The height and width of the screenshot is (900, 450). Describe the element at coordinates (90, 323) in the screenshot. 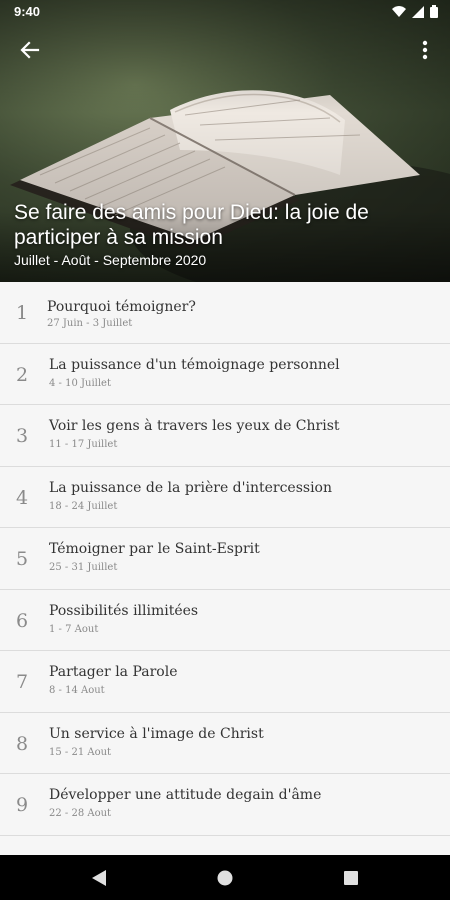

I see `lesson-date: 27 Juin - 3 Juillet` at that location.